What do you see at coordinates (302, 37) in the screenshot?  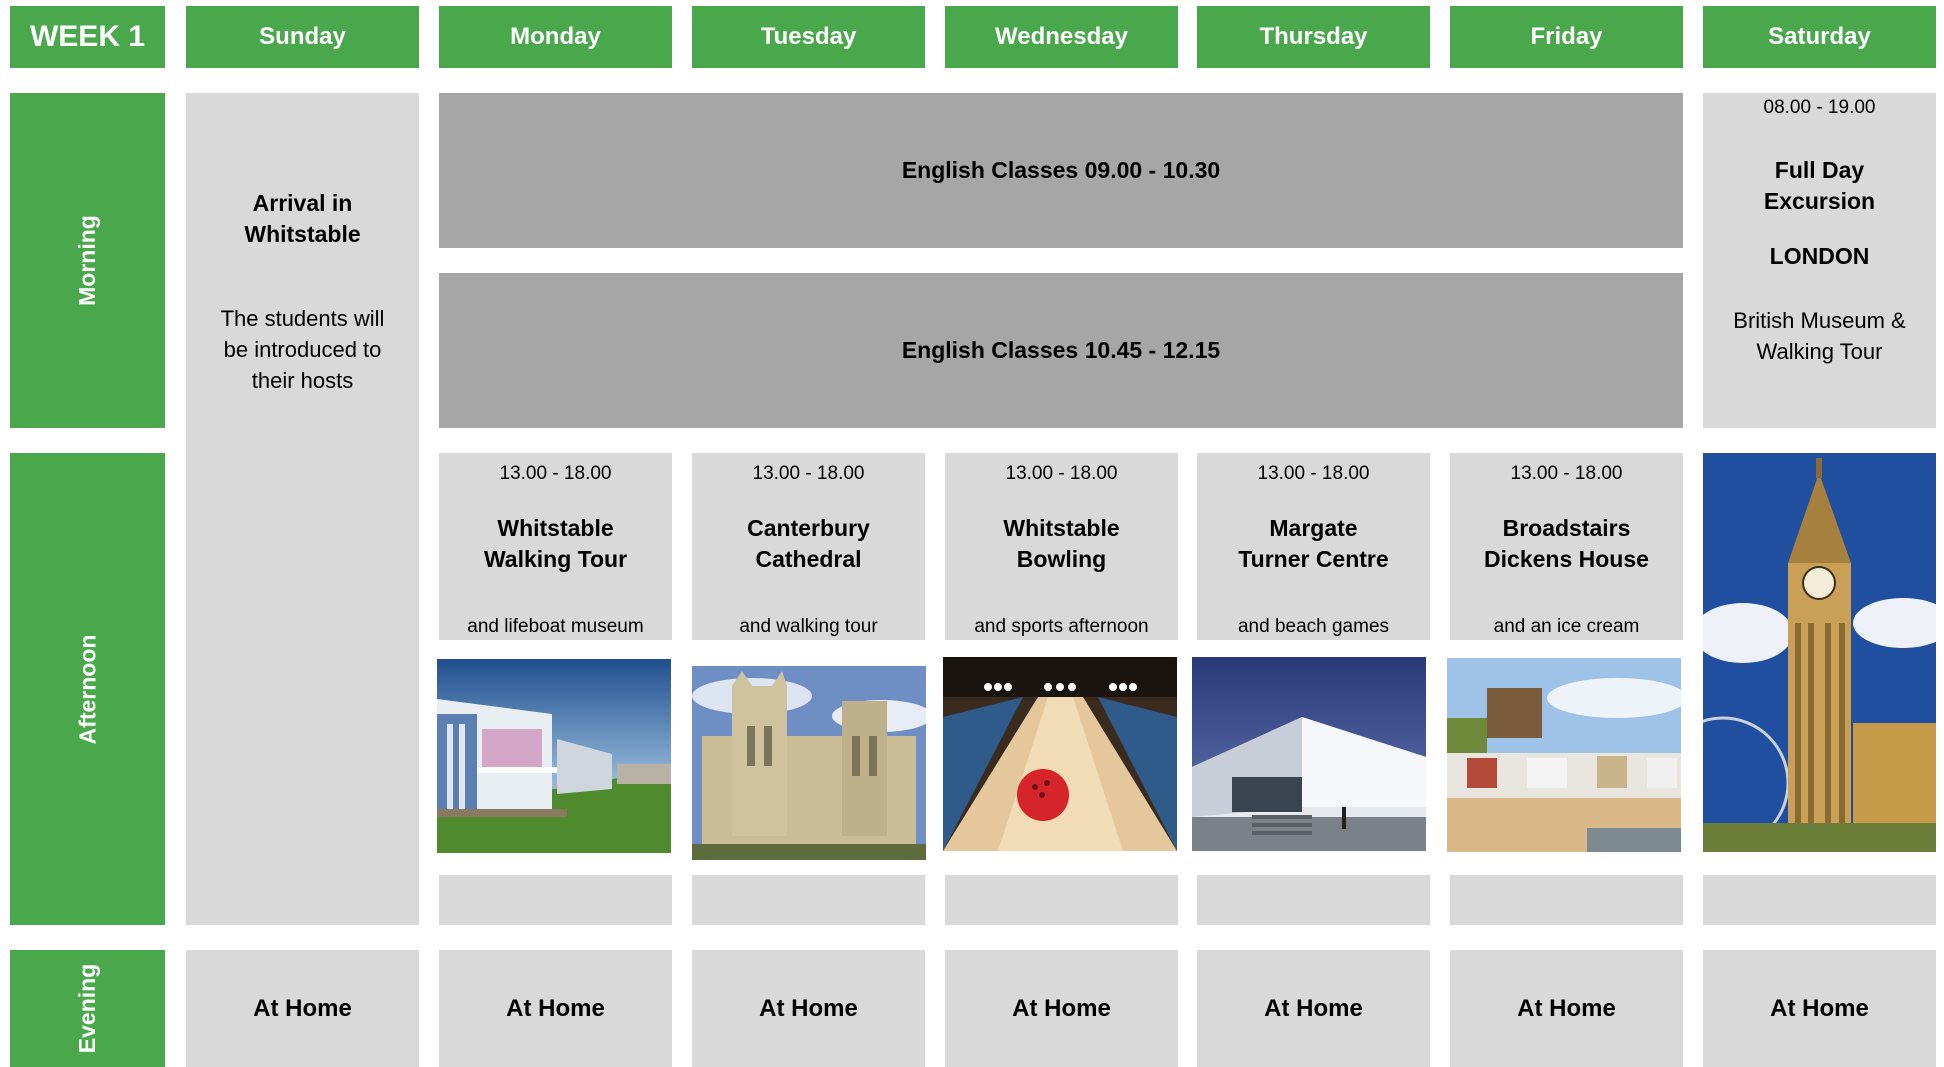 I see `day-header-sunday: Sunday` at bounding box center [302, 37].